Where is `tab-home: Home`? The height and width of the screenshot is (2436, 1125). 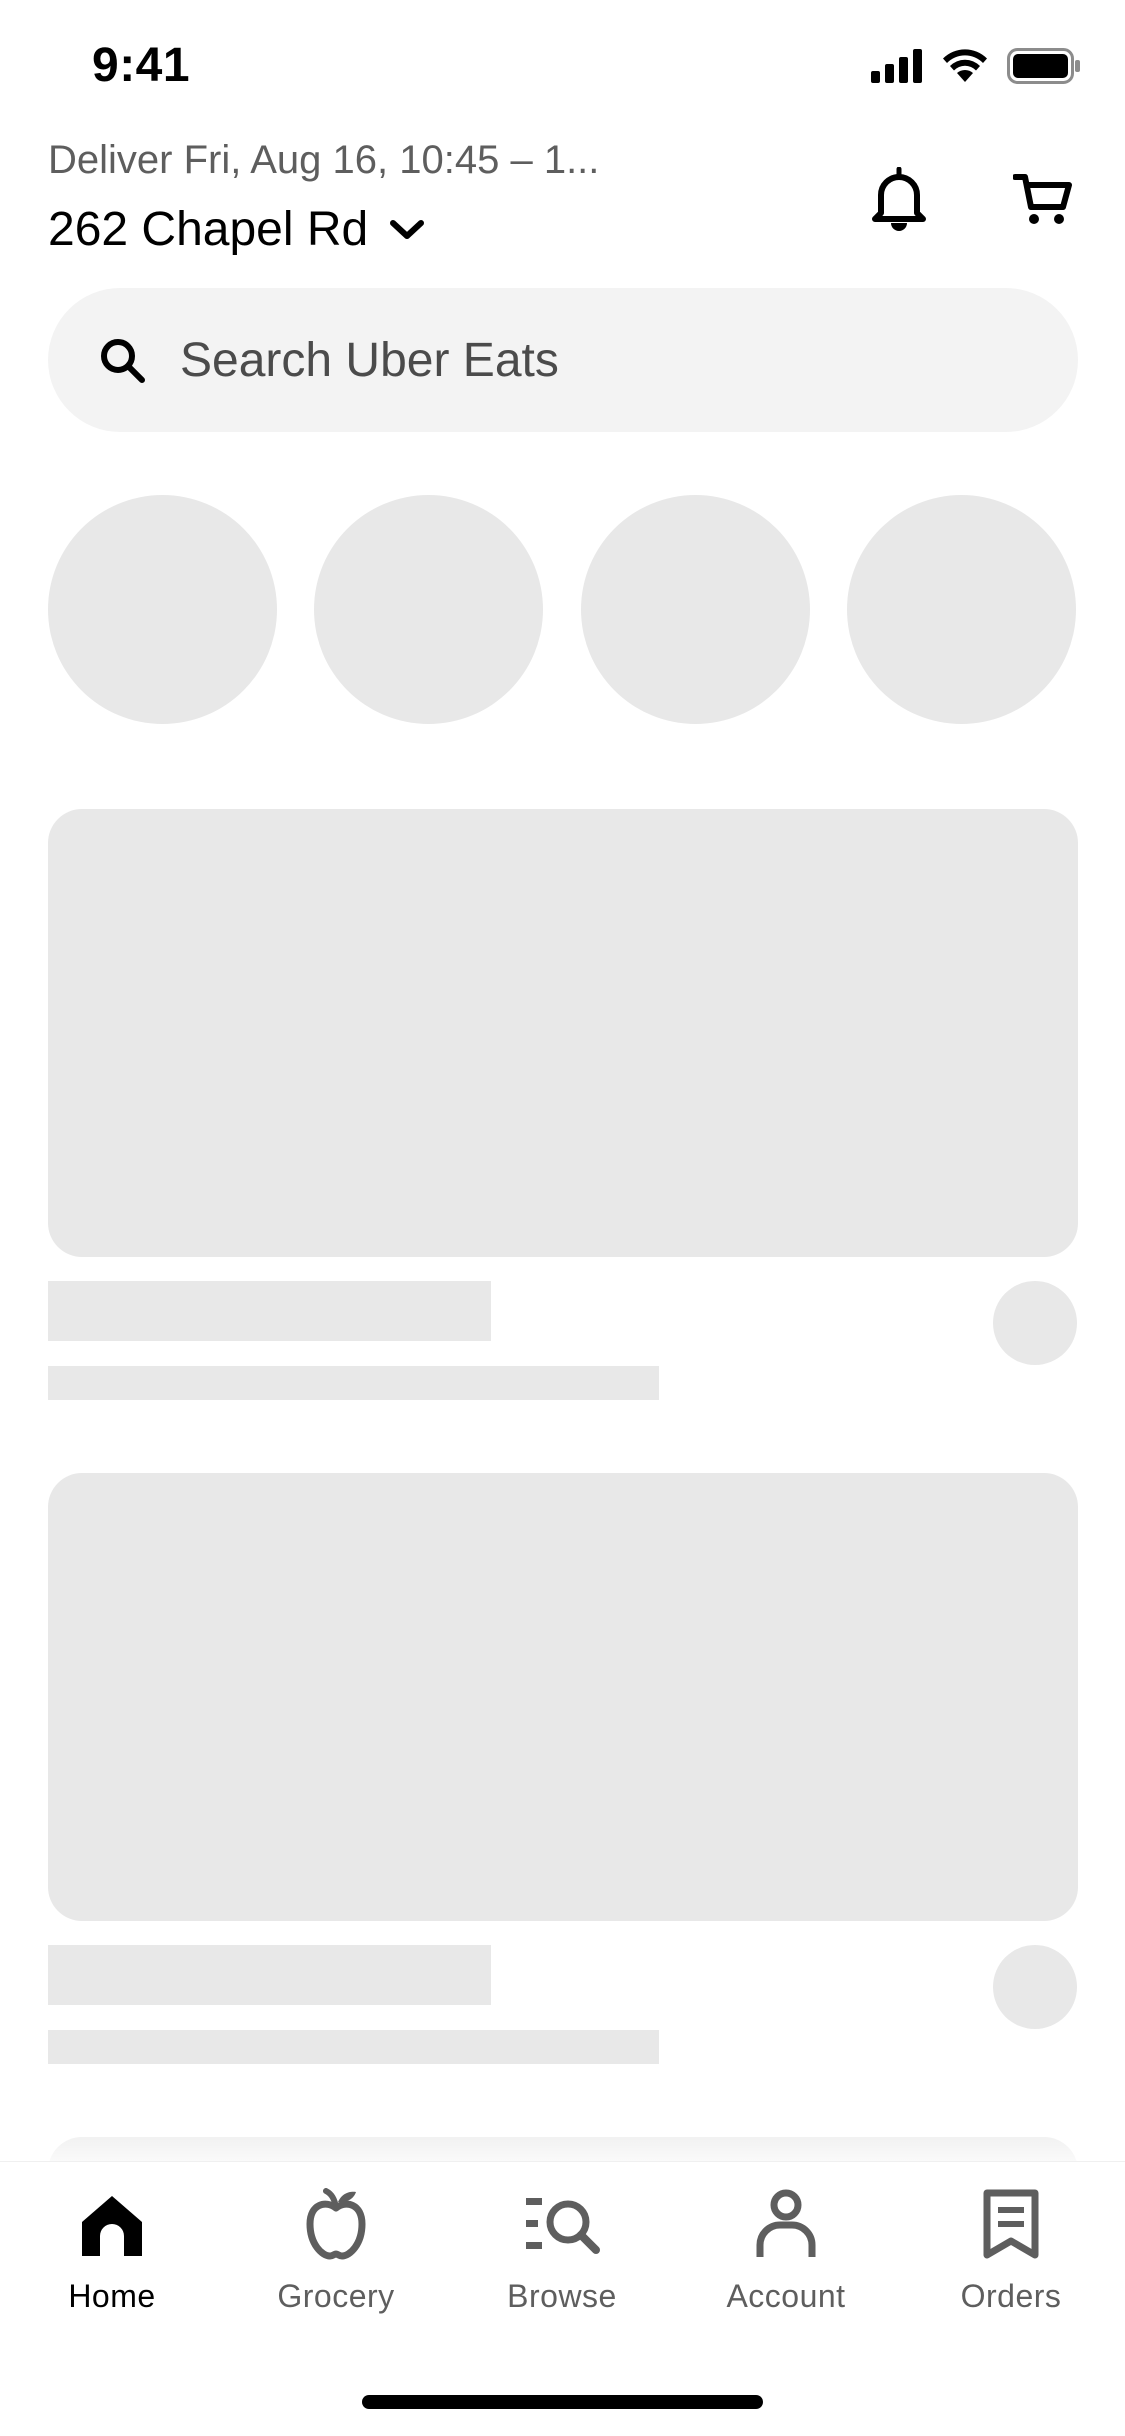 tab-home: Home is located at coordinates (112, 2249).